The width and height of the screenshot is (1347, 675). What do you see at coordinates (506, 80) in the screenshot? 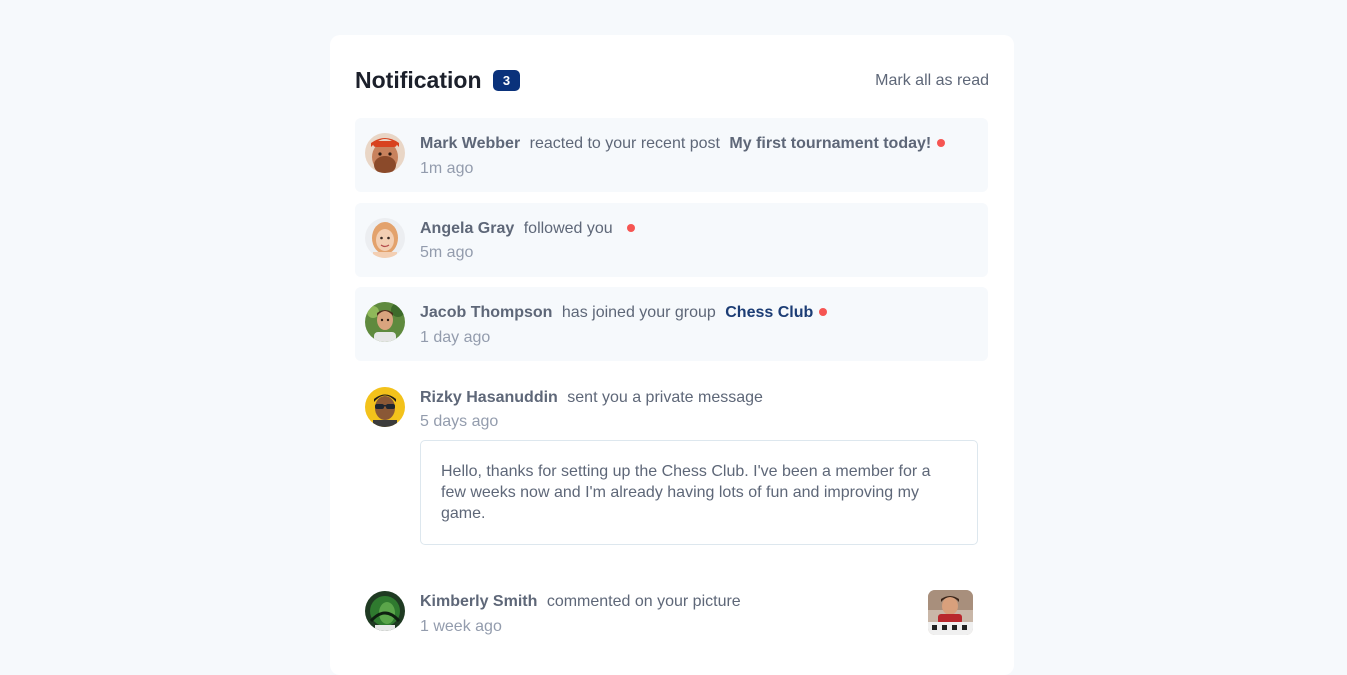
I see `unread-count-badge: 3` at bounding box center [506, 80].